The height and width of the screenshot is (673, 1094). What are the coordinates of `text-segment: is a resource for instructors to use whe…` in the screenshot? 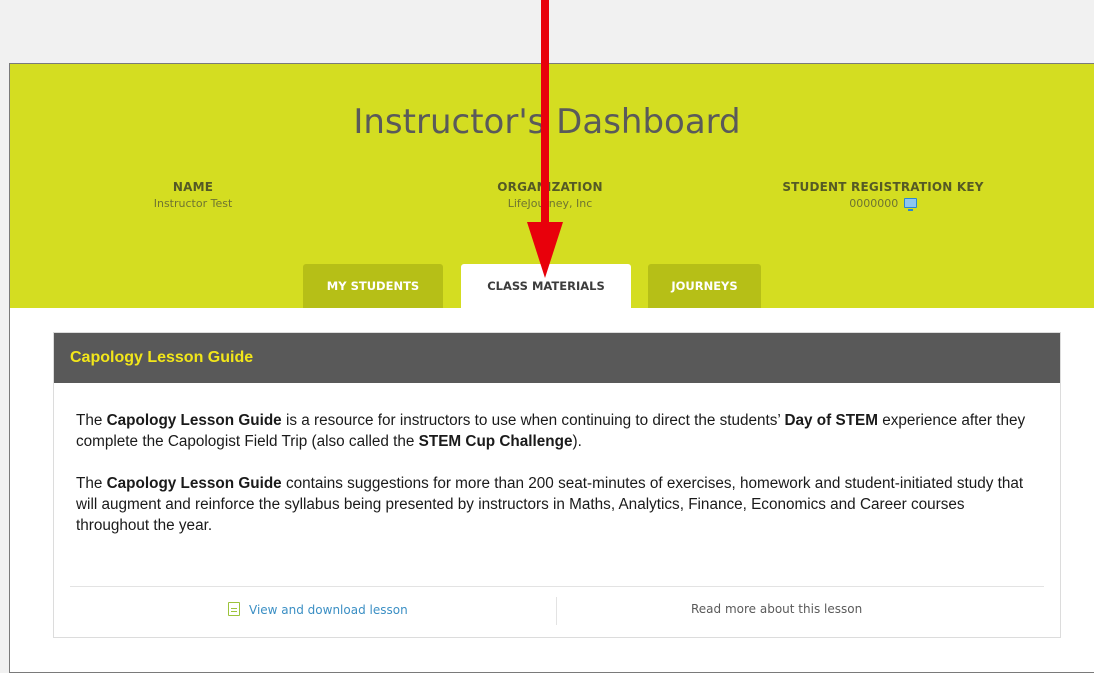 It's located at (533, 420).